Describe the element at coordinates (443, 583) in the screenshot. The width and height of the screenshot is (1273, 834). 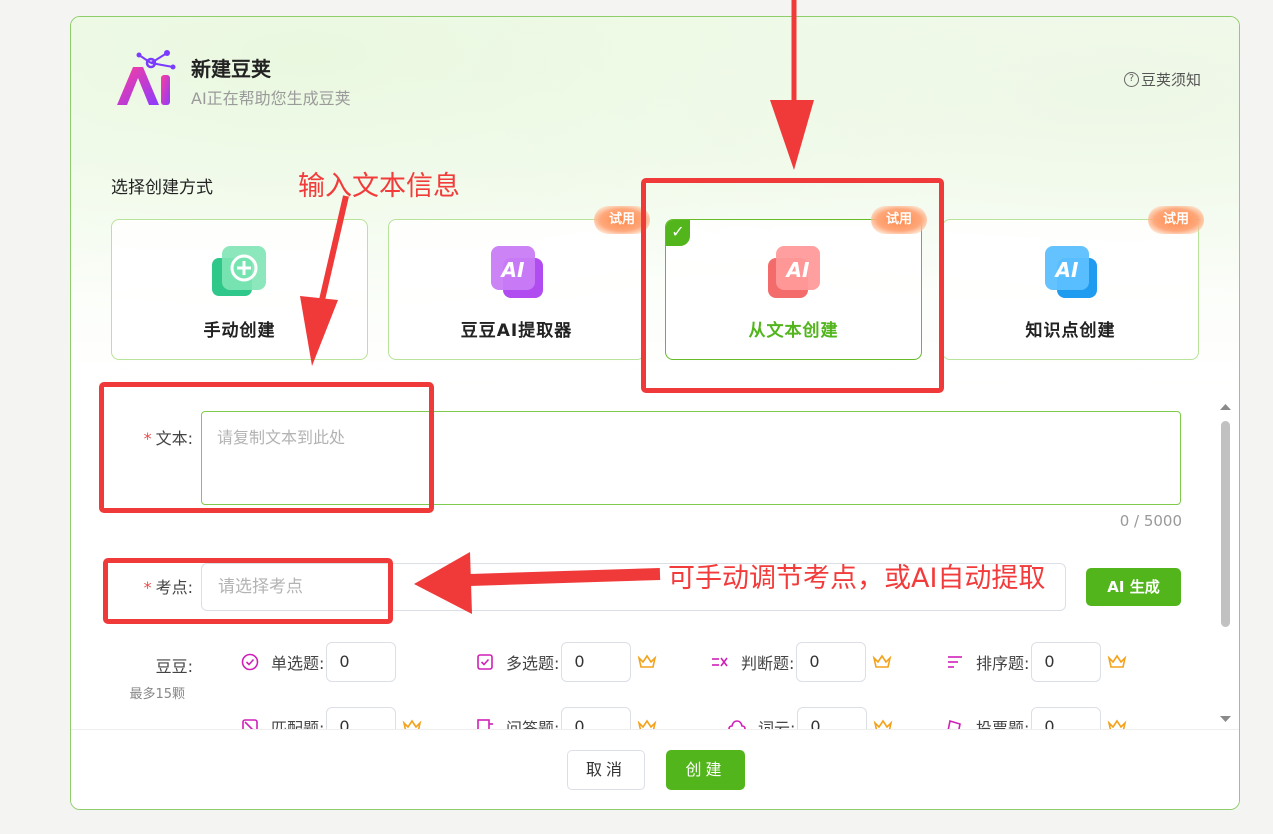
I see `arrowhead-left` at that location.